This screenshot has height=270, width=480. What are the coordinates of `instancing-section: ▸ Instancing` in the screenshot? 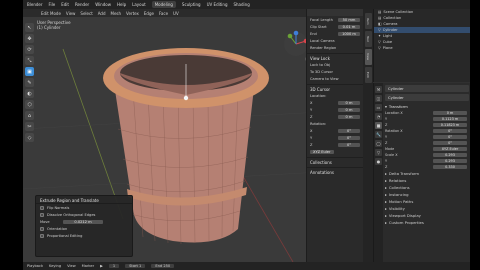 It's located at (427, 194).